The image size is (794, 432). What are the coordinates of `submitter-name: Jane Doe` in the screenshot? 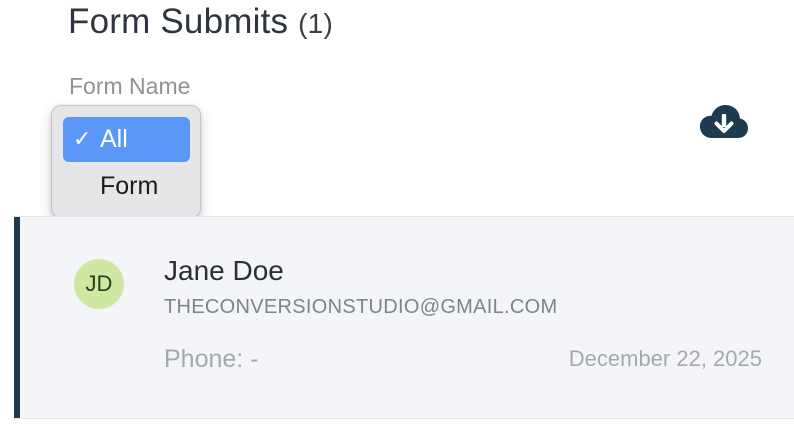 It's located at (224, 270).